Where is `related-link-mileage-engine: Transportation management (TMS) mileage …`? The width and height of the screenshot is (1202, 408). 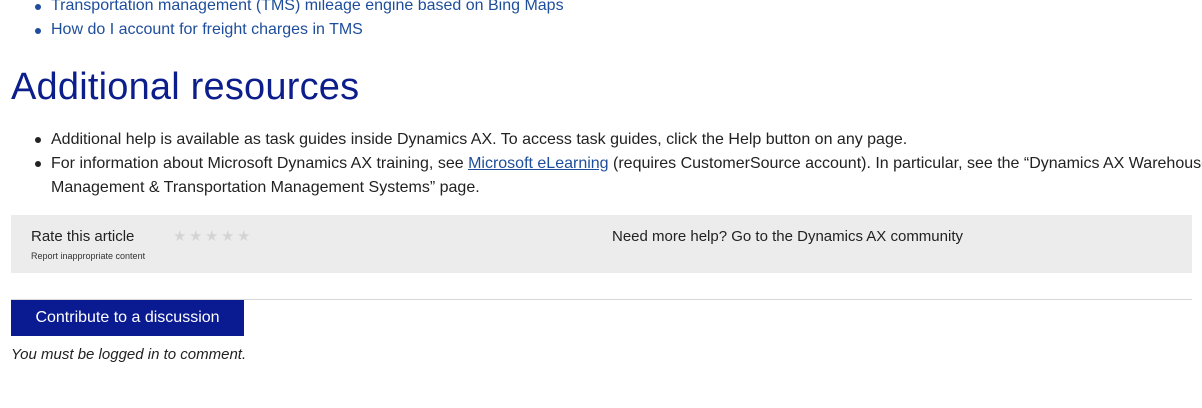
related-link-mileage-engine: Transportation management (TMS) mileage … is located at coordinates (307, 7).